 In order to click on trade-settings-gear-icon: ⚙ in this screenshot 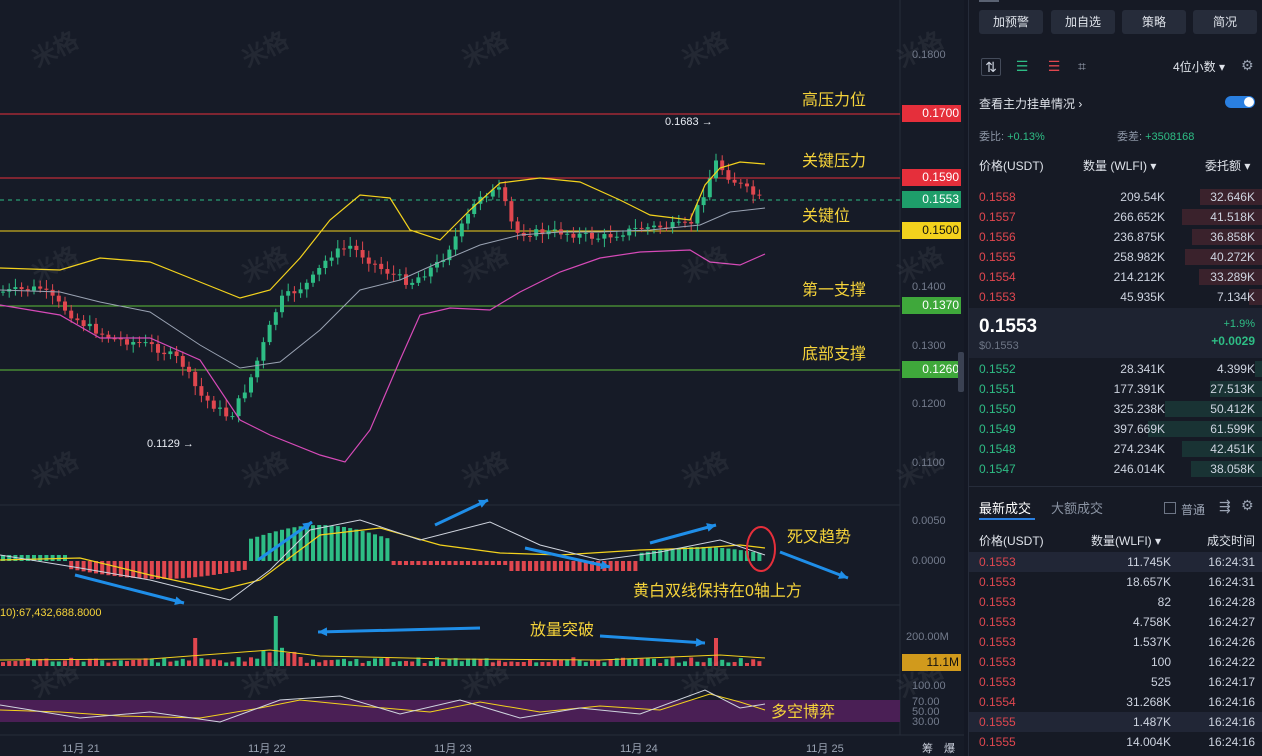, I will do `click(1247, 505)`.